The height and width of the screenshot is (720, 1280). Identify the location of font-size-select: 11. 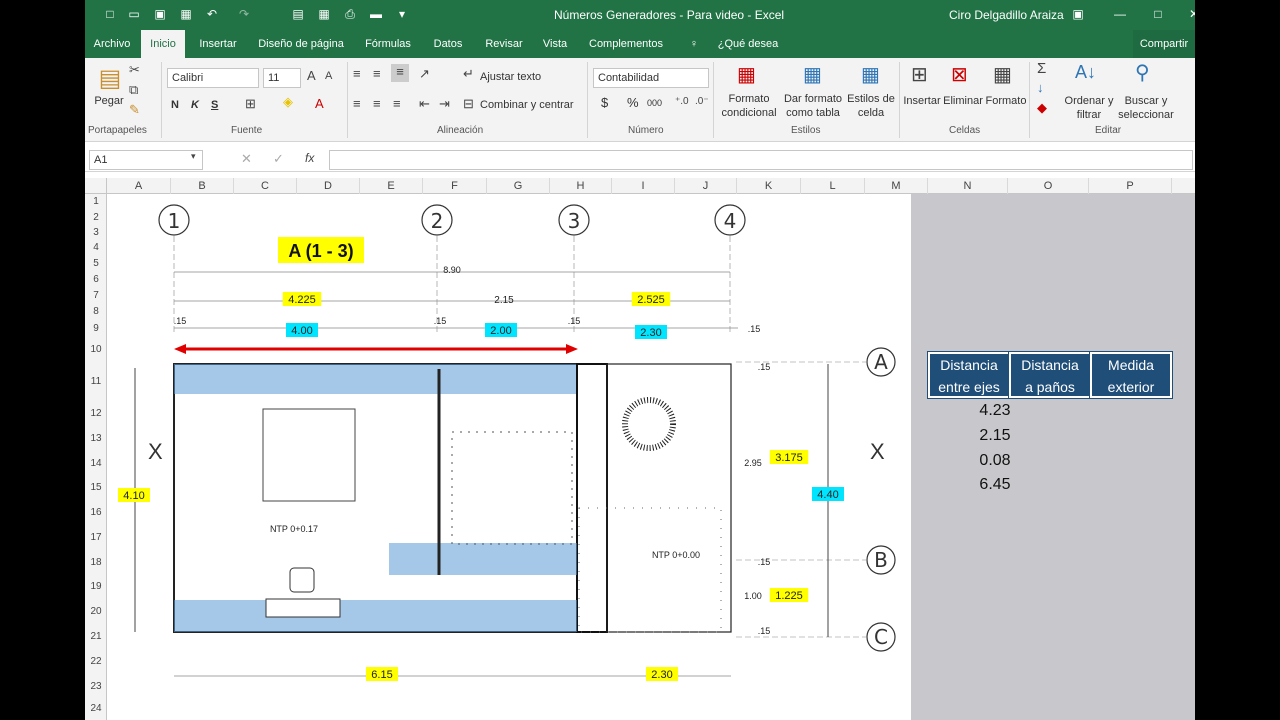
(282, 78).